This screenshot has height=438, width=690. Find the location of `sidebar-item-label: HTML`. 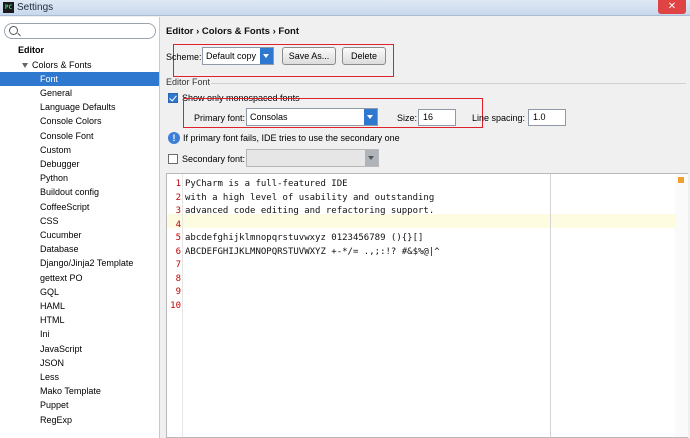

sidebar-item-label: HTML is located at coordinates (52, 320).